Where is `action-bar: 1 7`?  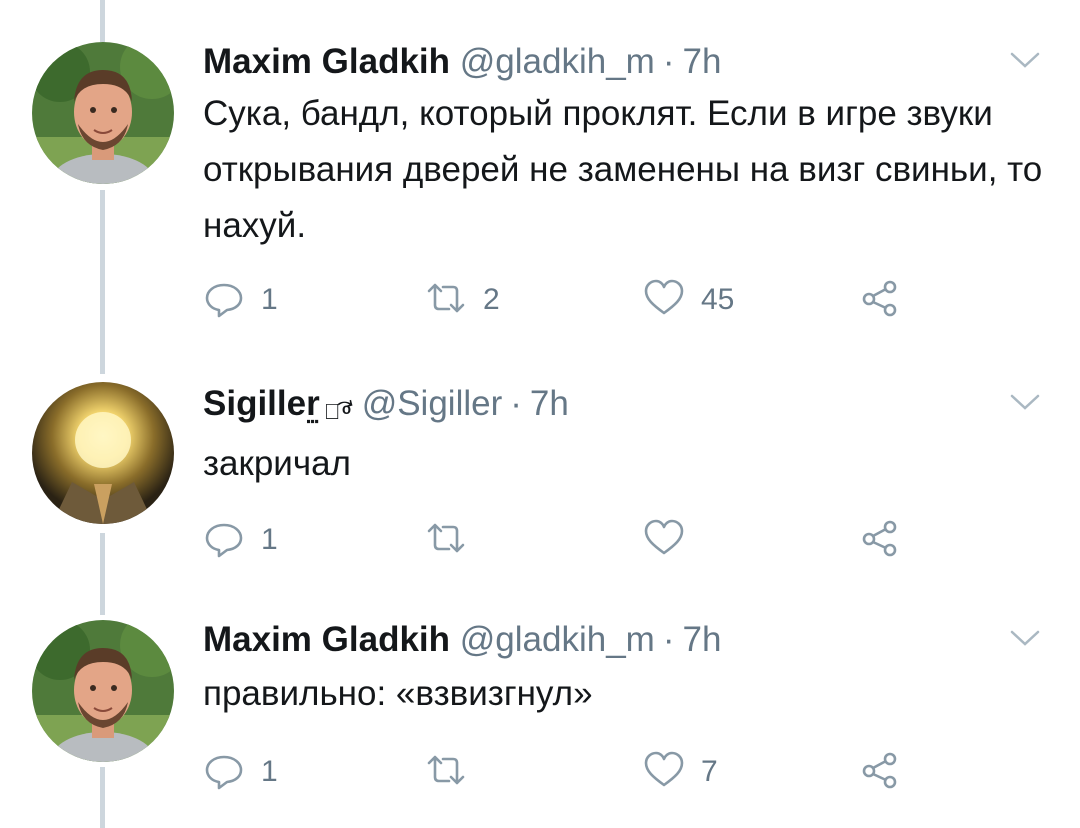 action-bar: 1 7 is located at coordinates (563, 772).